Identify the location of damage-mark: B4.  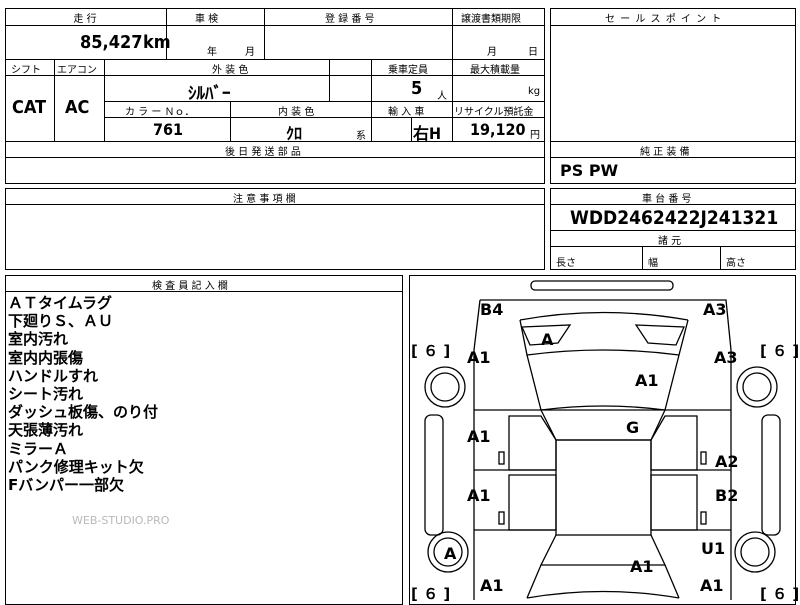
(492, 309).